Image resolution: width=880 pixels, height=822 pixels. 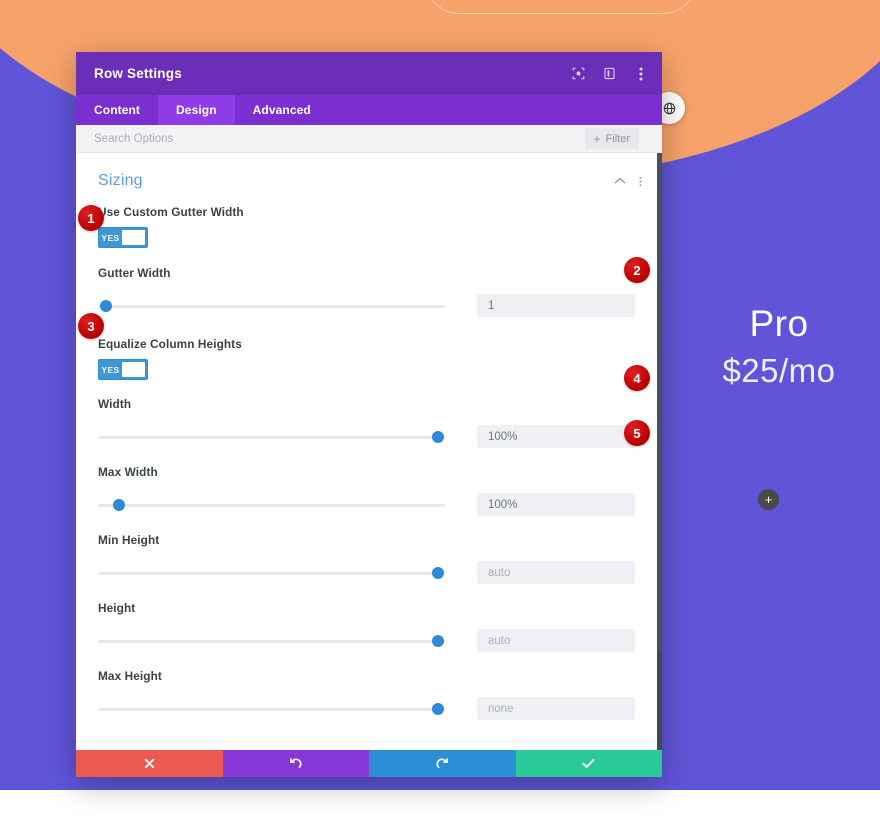 I want to click on search-input, so click(x=304, y=138).